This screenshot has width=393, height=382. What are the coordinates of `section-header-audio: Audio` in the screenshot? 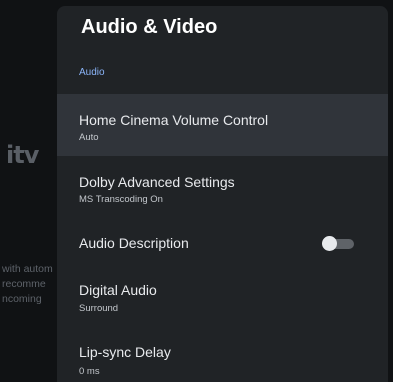 It's located at (92, 72).